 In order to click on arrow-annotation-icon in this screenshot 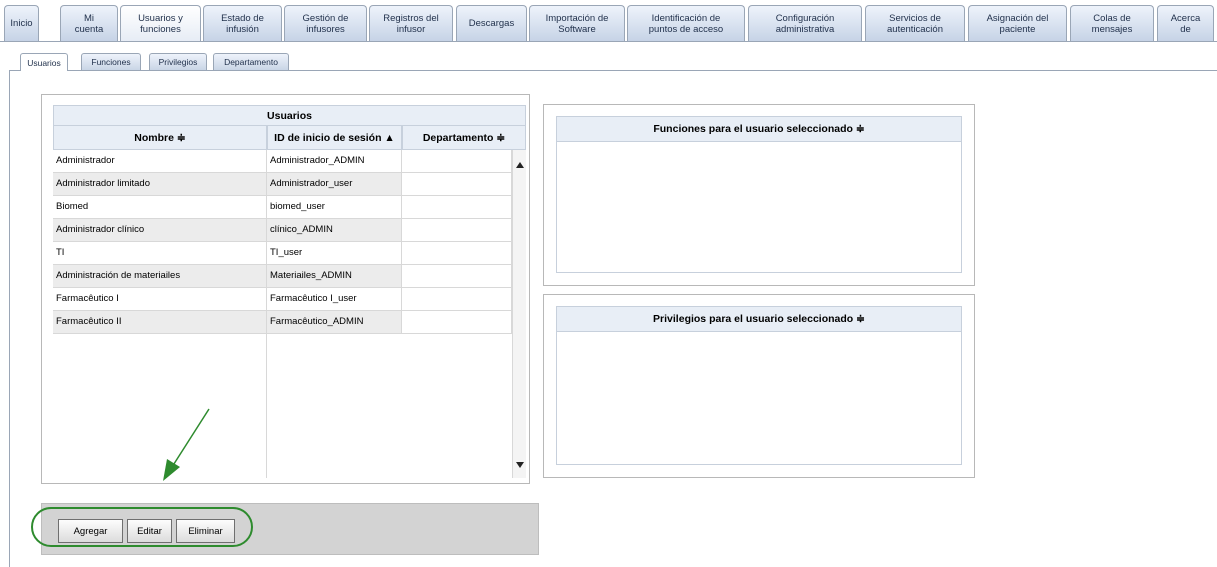, I will do `click(186, 444)`.